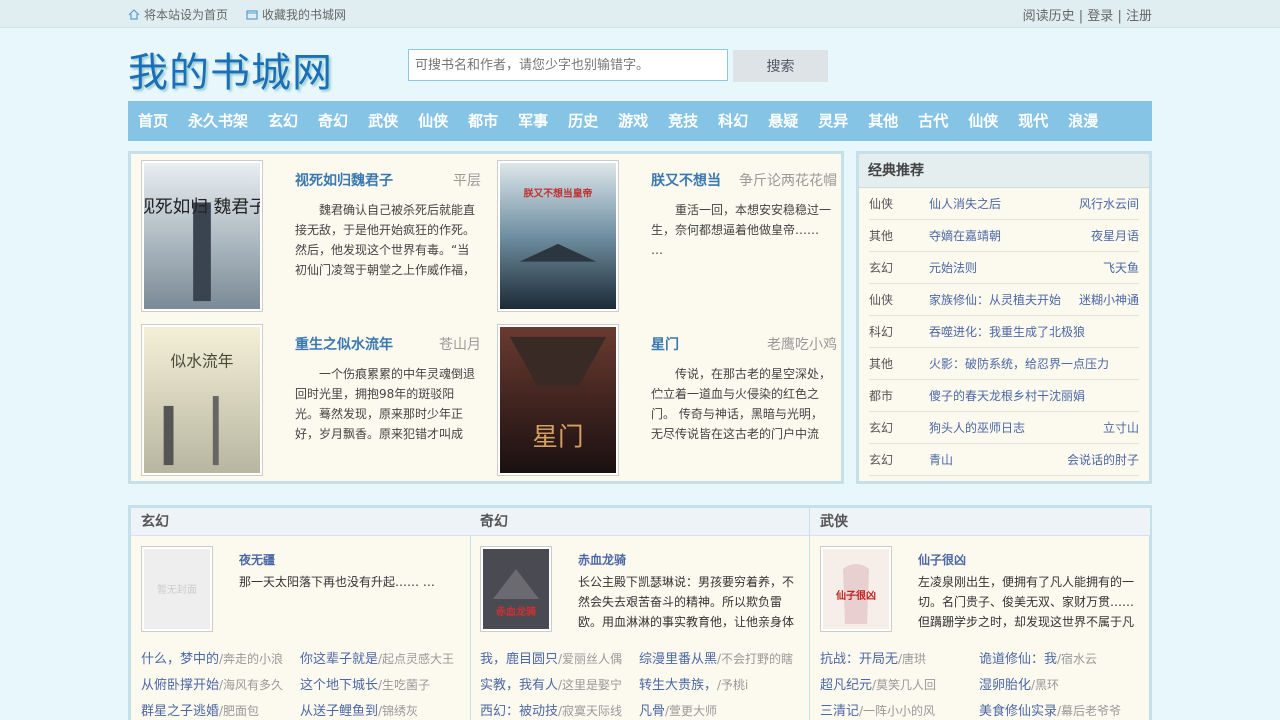 The width and height of the screenshot is (1280, 720). Describe the element at coordinates (180, 711) in the screenshot. I see `list-book-title: 群星之子逃婚` at that location.